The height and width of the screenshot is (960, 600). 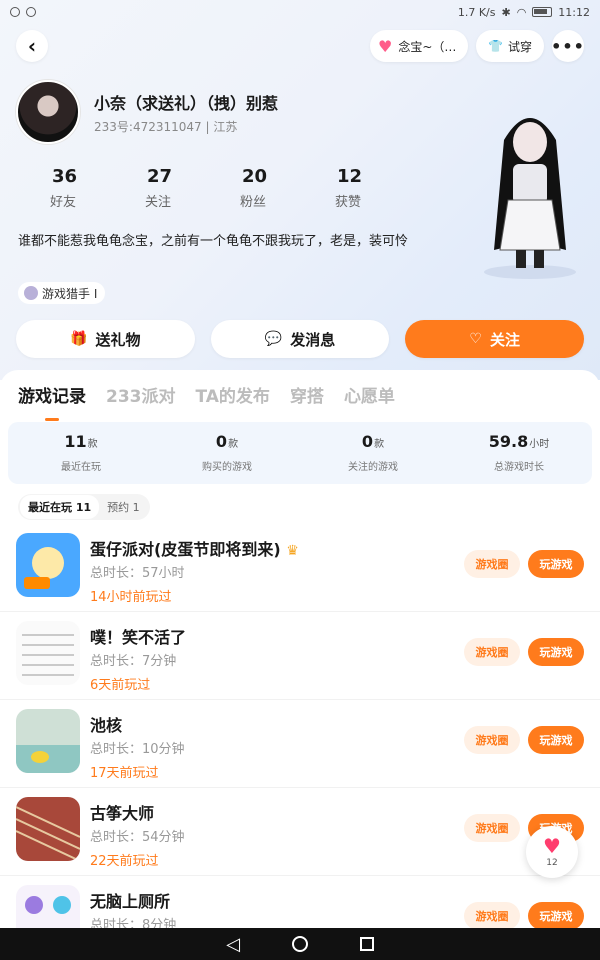 I want to click on figure-torso, so click(x=530, y=184).